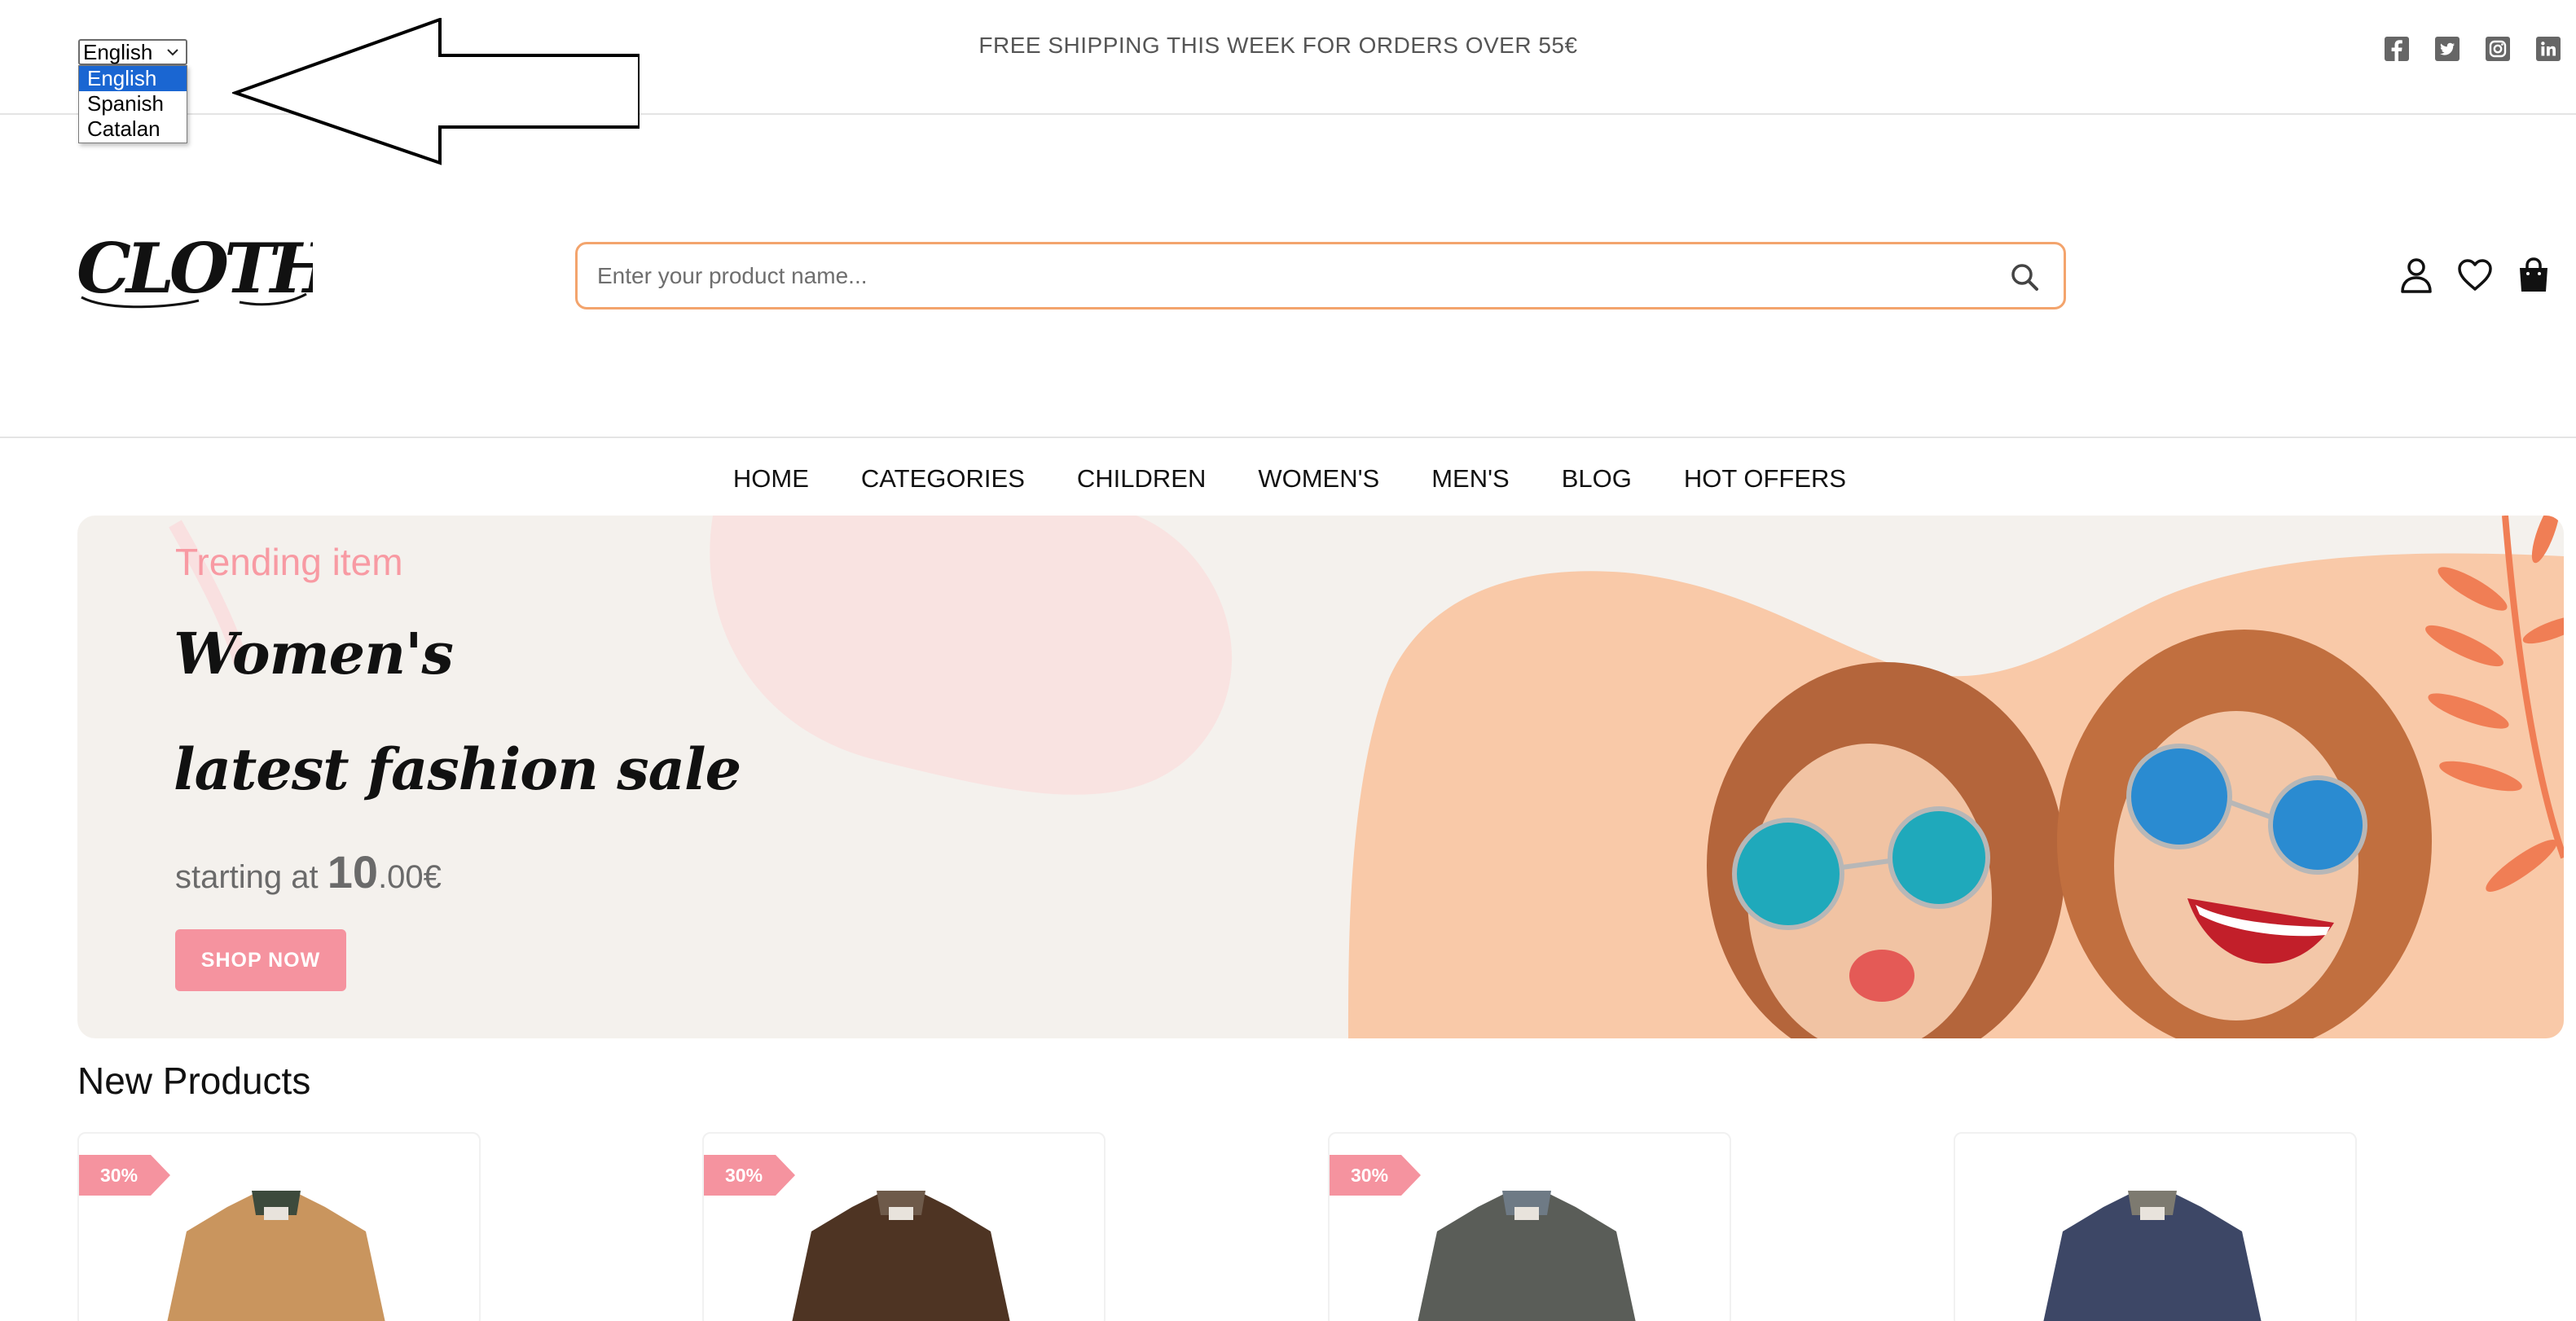 The width and height of the screenshot is (2576, 1321). I want to click on search-bar, so click(1320, 275).